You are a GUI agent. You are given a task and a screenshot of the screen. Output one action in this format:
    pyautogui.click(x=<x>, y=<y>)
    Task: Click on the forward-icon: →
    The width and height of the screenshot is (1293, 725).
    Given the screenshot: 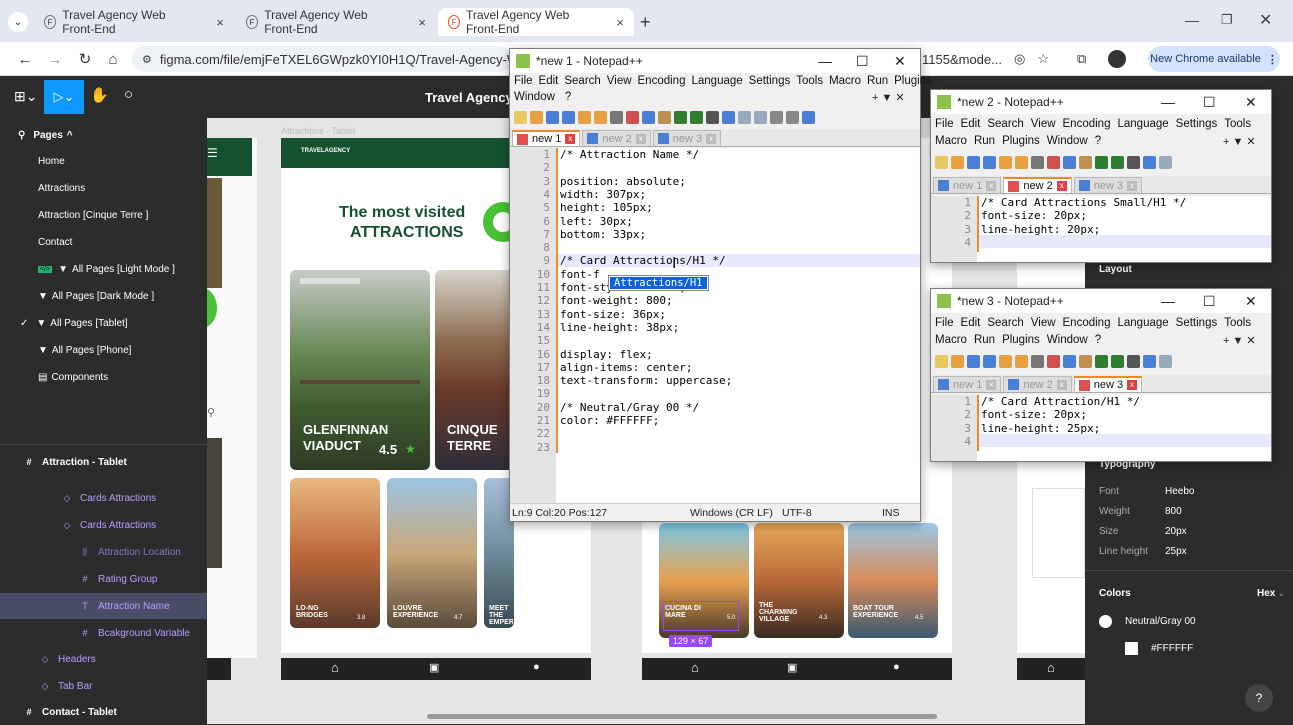 What is the action you would take?
    pyautogui.click(x=55, y=59)
    